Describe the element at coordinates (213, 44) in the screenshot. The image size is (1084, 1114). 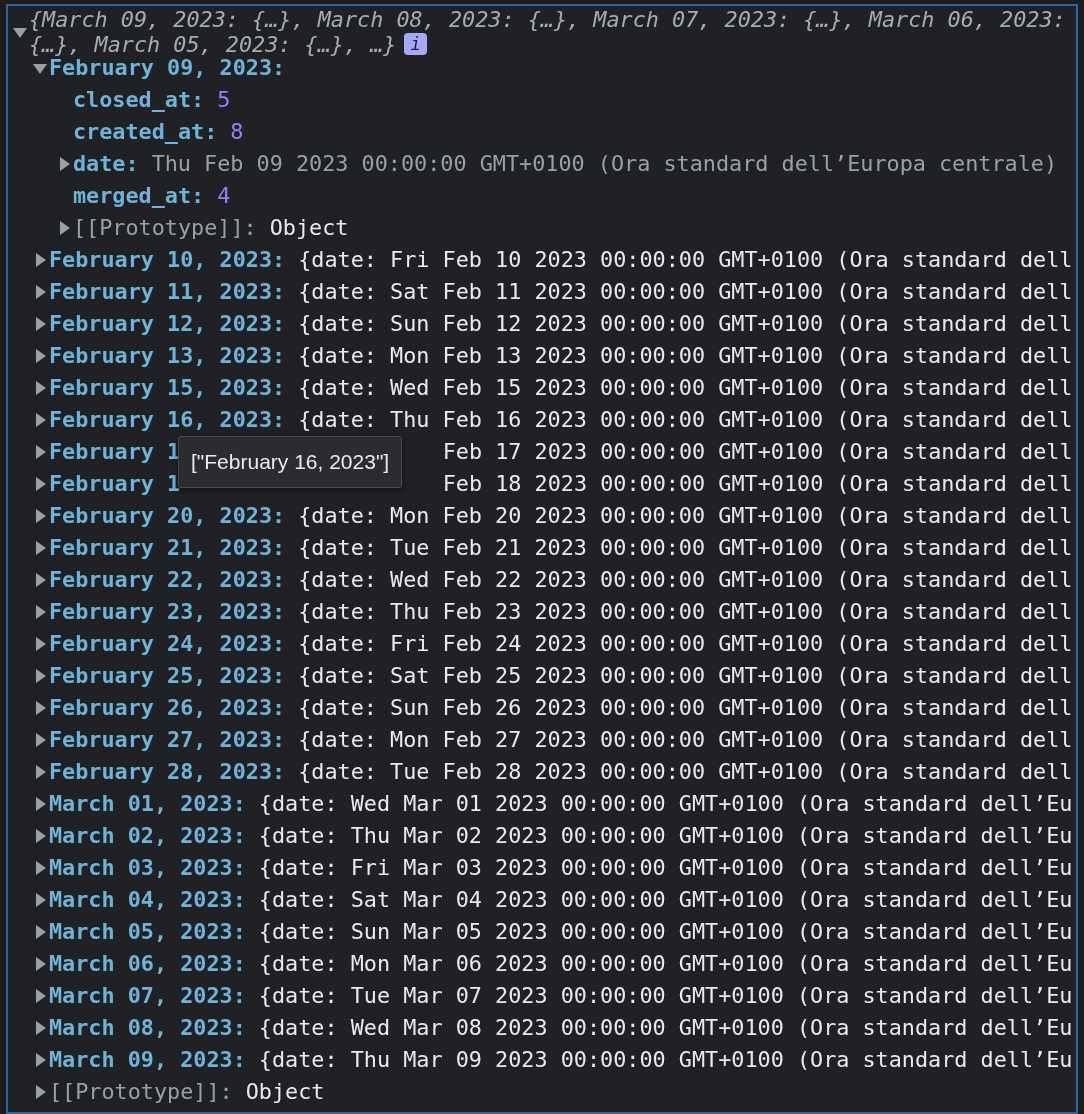
I see `object-summary: {…}, March 05, 2023: {…}, …}` at that location.